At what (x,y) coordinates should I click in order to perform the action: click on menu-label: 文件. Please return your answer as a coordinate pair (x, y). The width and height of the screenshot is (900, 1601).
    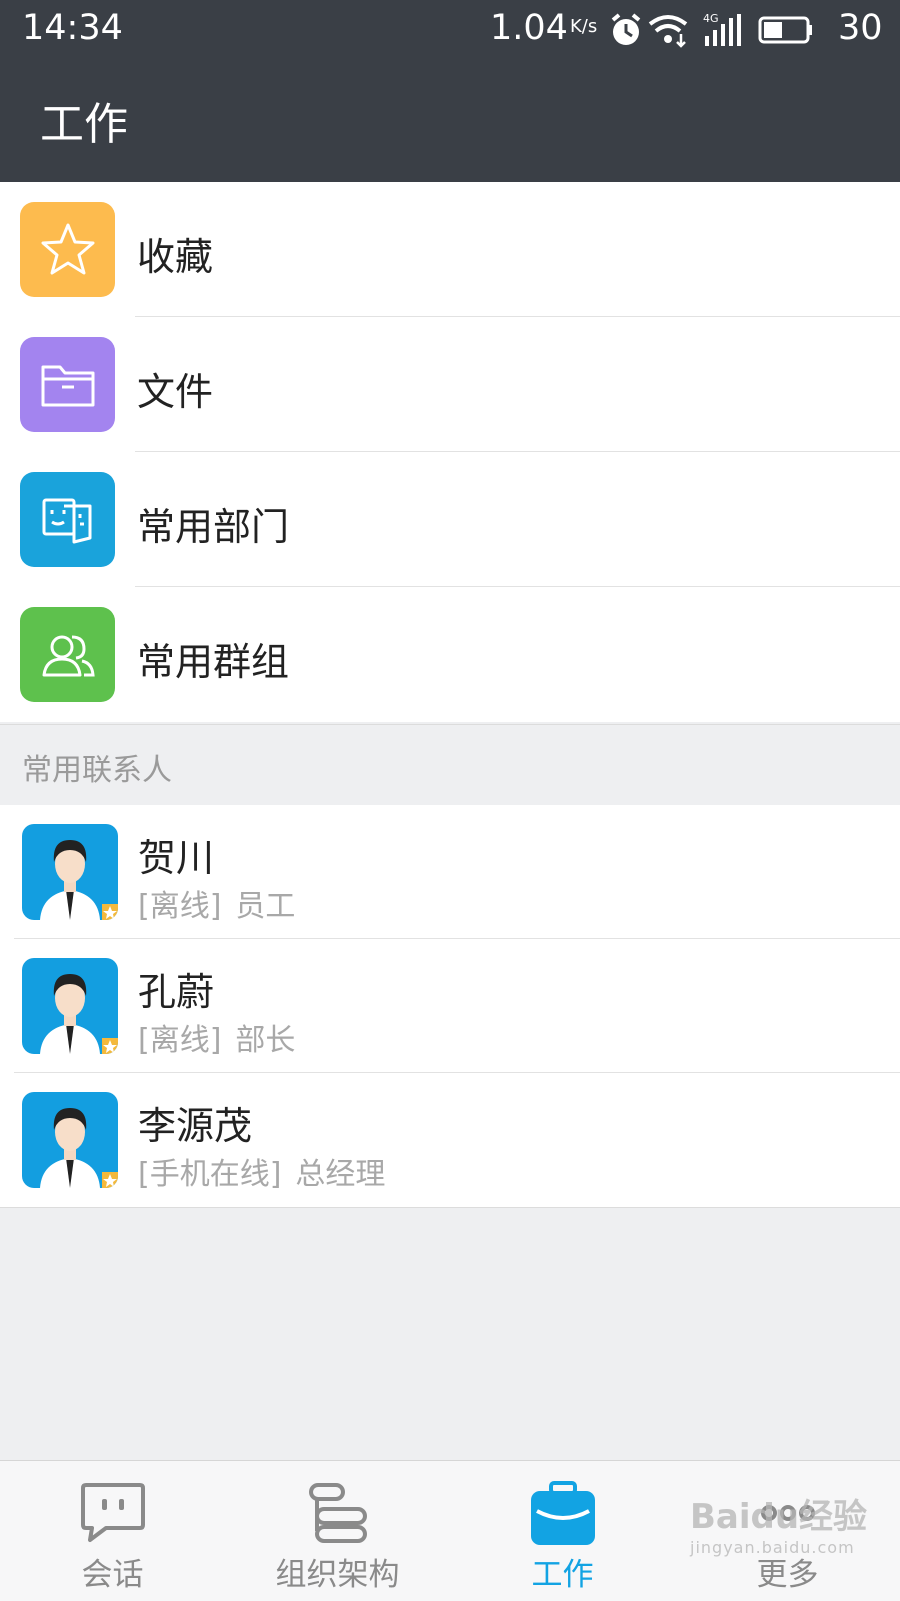
    Looking at the image, I should click on (175, 392).